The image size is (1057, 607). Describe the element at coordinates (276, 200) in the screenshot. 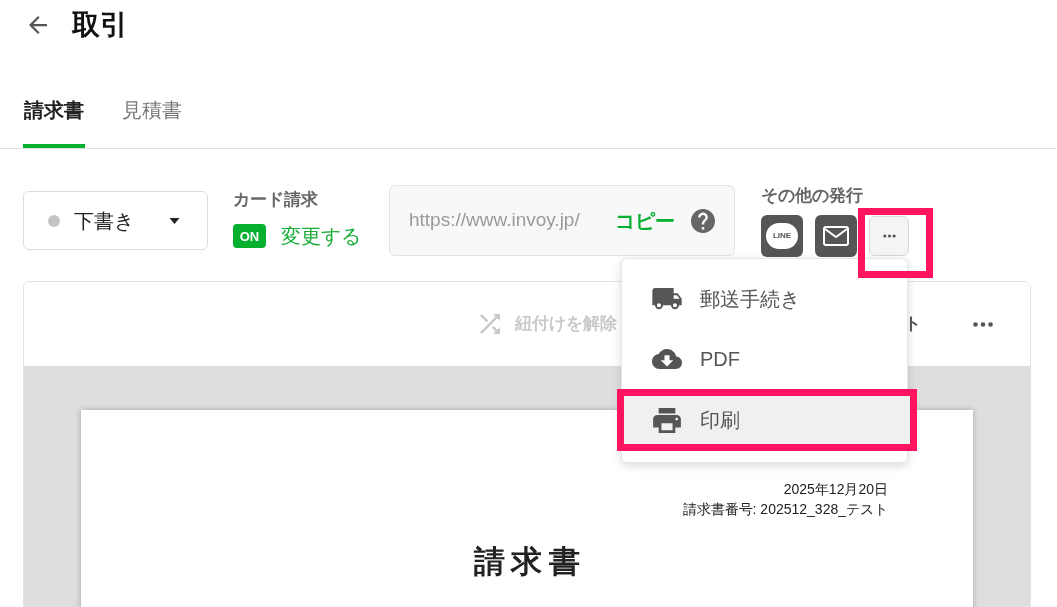

I see `card-billing-label: カード請求` at that location.